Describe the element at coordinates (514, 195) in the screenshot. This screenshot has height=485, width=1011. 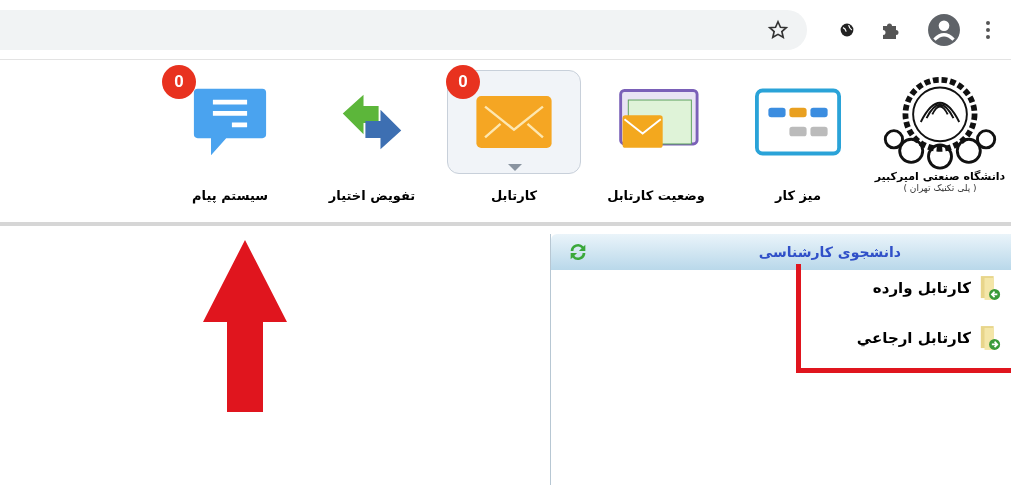
I see `menu-label: کارتابل` at that location.